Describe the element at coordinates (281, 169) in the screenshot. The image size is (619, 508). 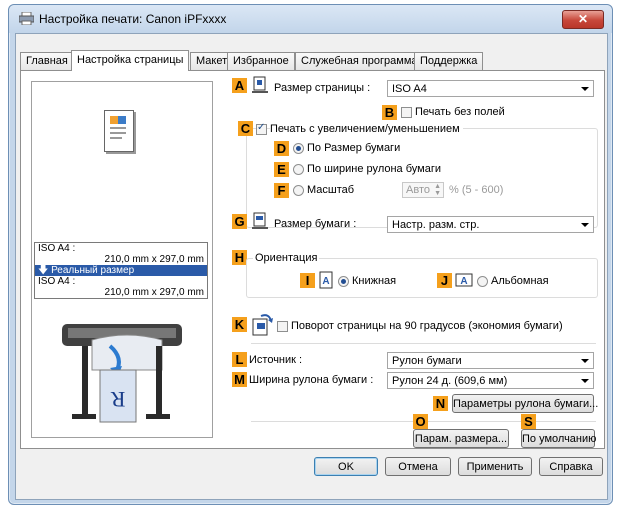
I see `marker-e: E` at that location.